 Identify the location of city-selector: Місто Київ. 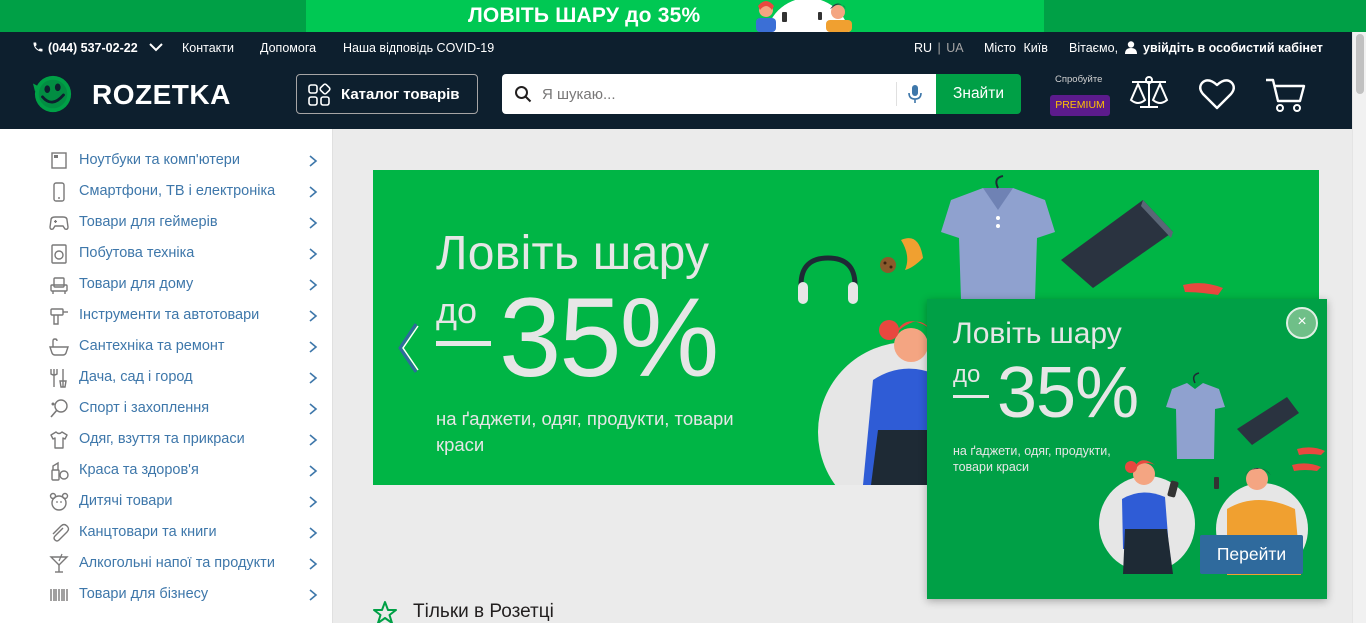
(1016, 48).